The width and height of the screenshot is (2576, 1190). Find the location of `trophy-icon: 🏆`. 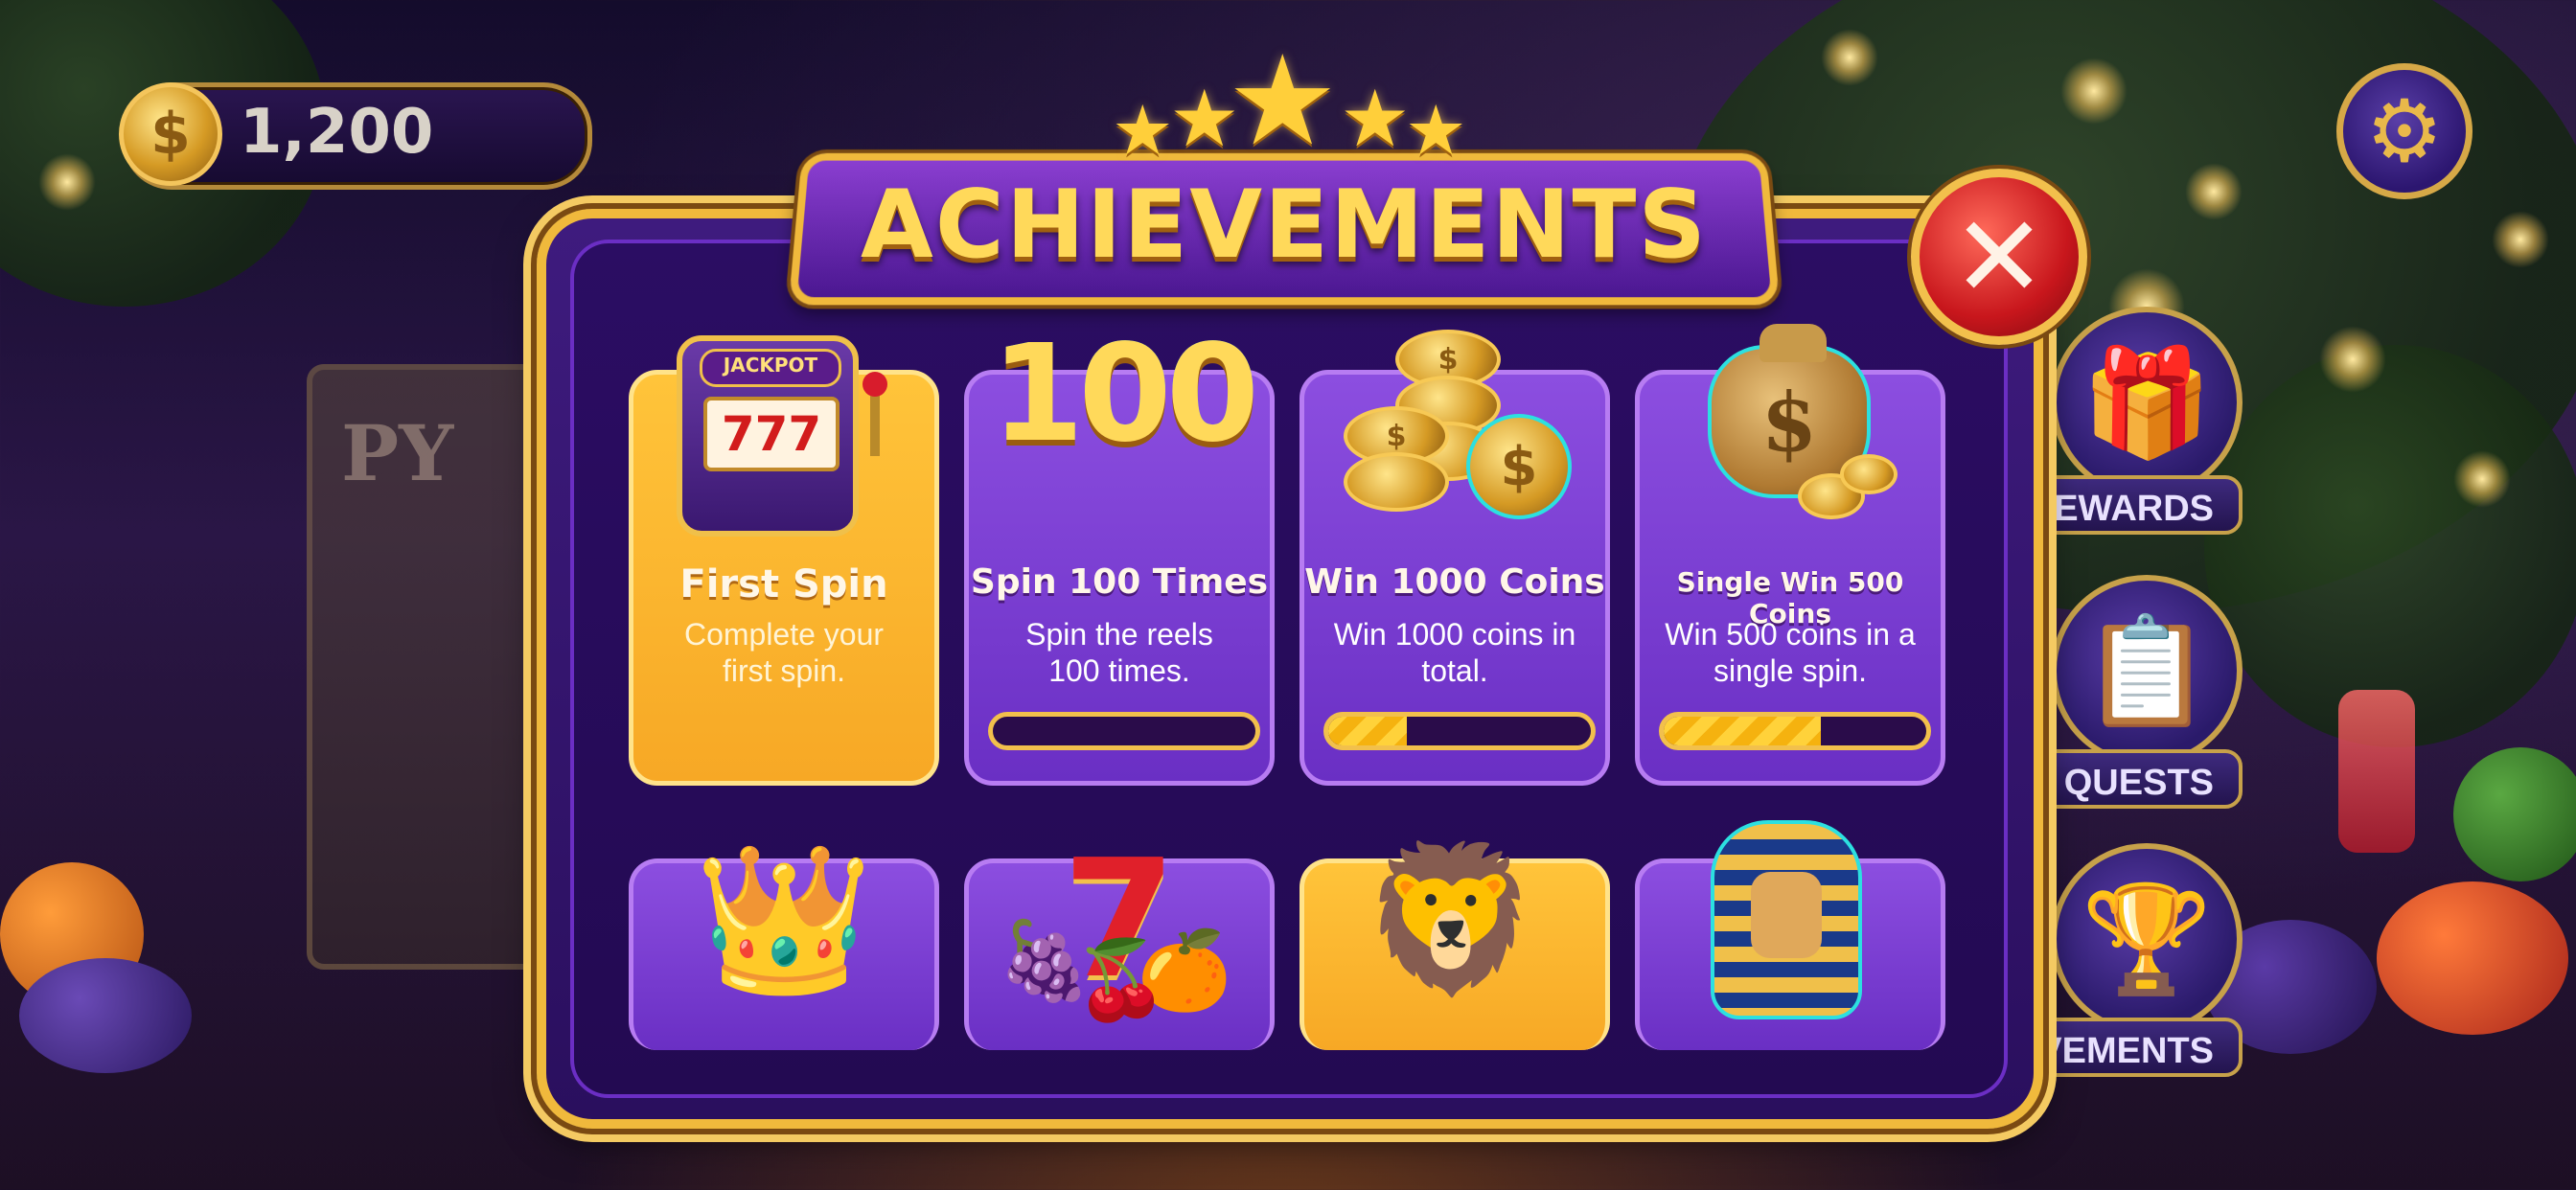

trophy-icon: 🏆 is located at coordinates (2147, 938).